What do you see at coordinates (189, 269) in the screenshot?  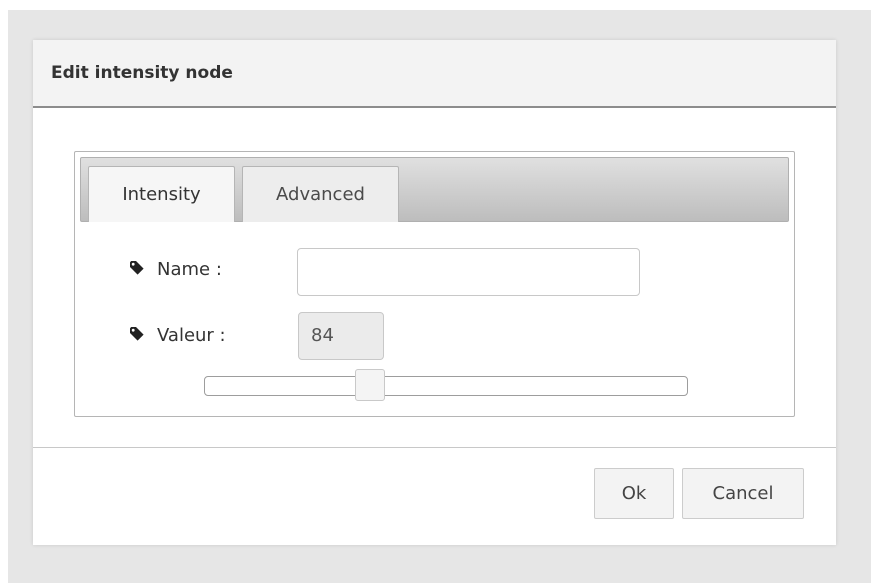 I see `name-label: Name :` at bounding box center [189, 269].